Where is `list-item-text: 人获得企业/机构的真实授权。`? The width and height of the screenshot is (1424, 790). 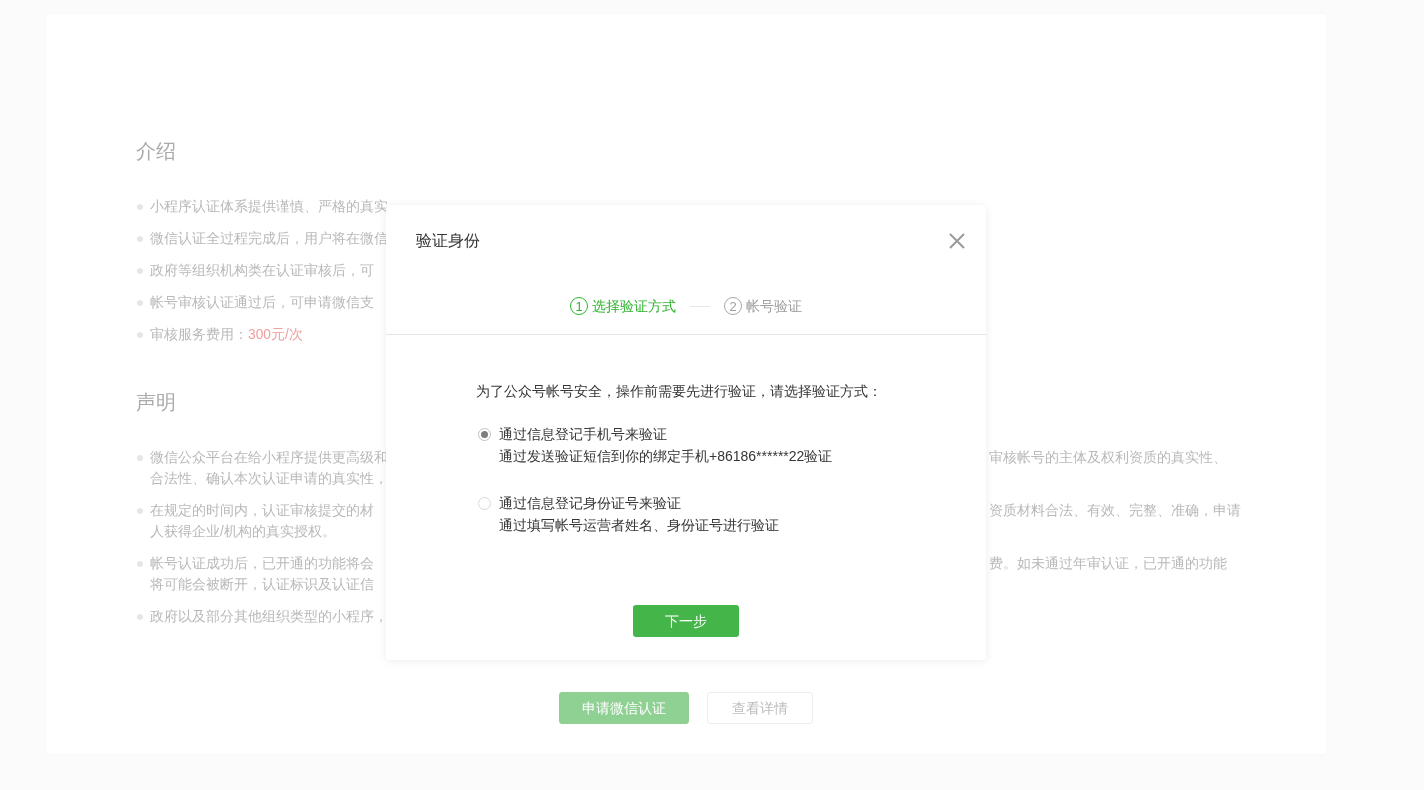
list-item-text: 人获得企业/机构的真实授权。 is located at coordinates (243, 531).